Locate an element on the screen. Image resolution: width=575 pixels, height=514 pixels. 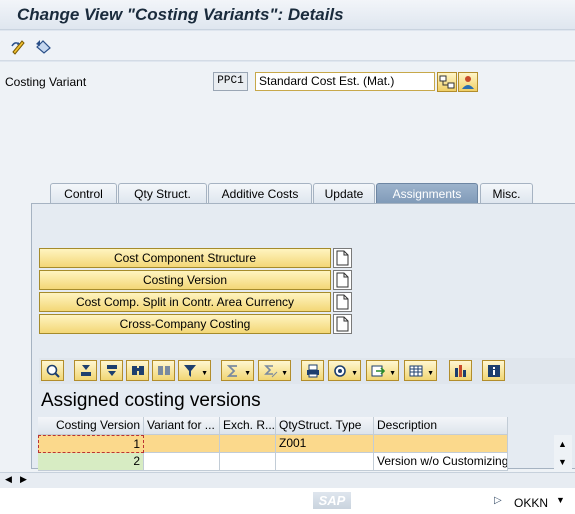
sort-descending-icon is located at coordinates (111, 370).